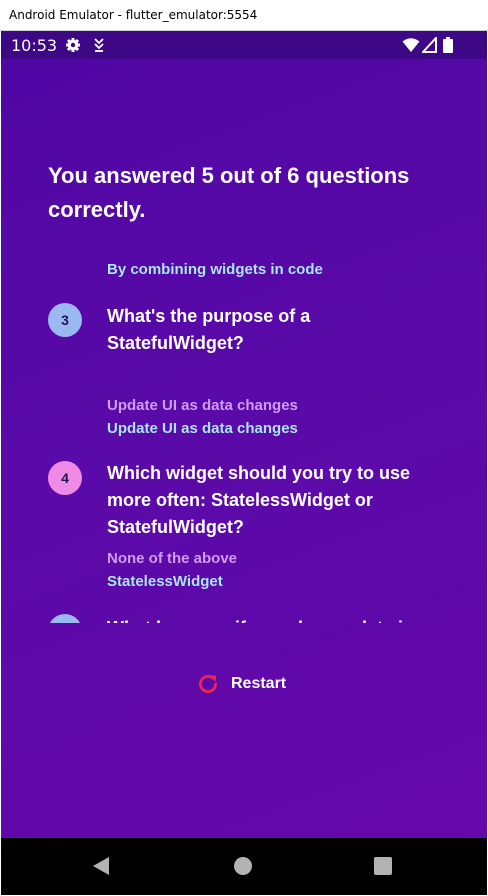  I want to click on question-number-badge: 4, so click(65, 478).